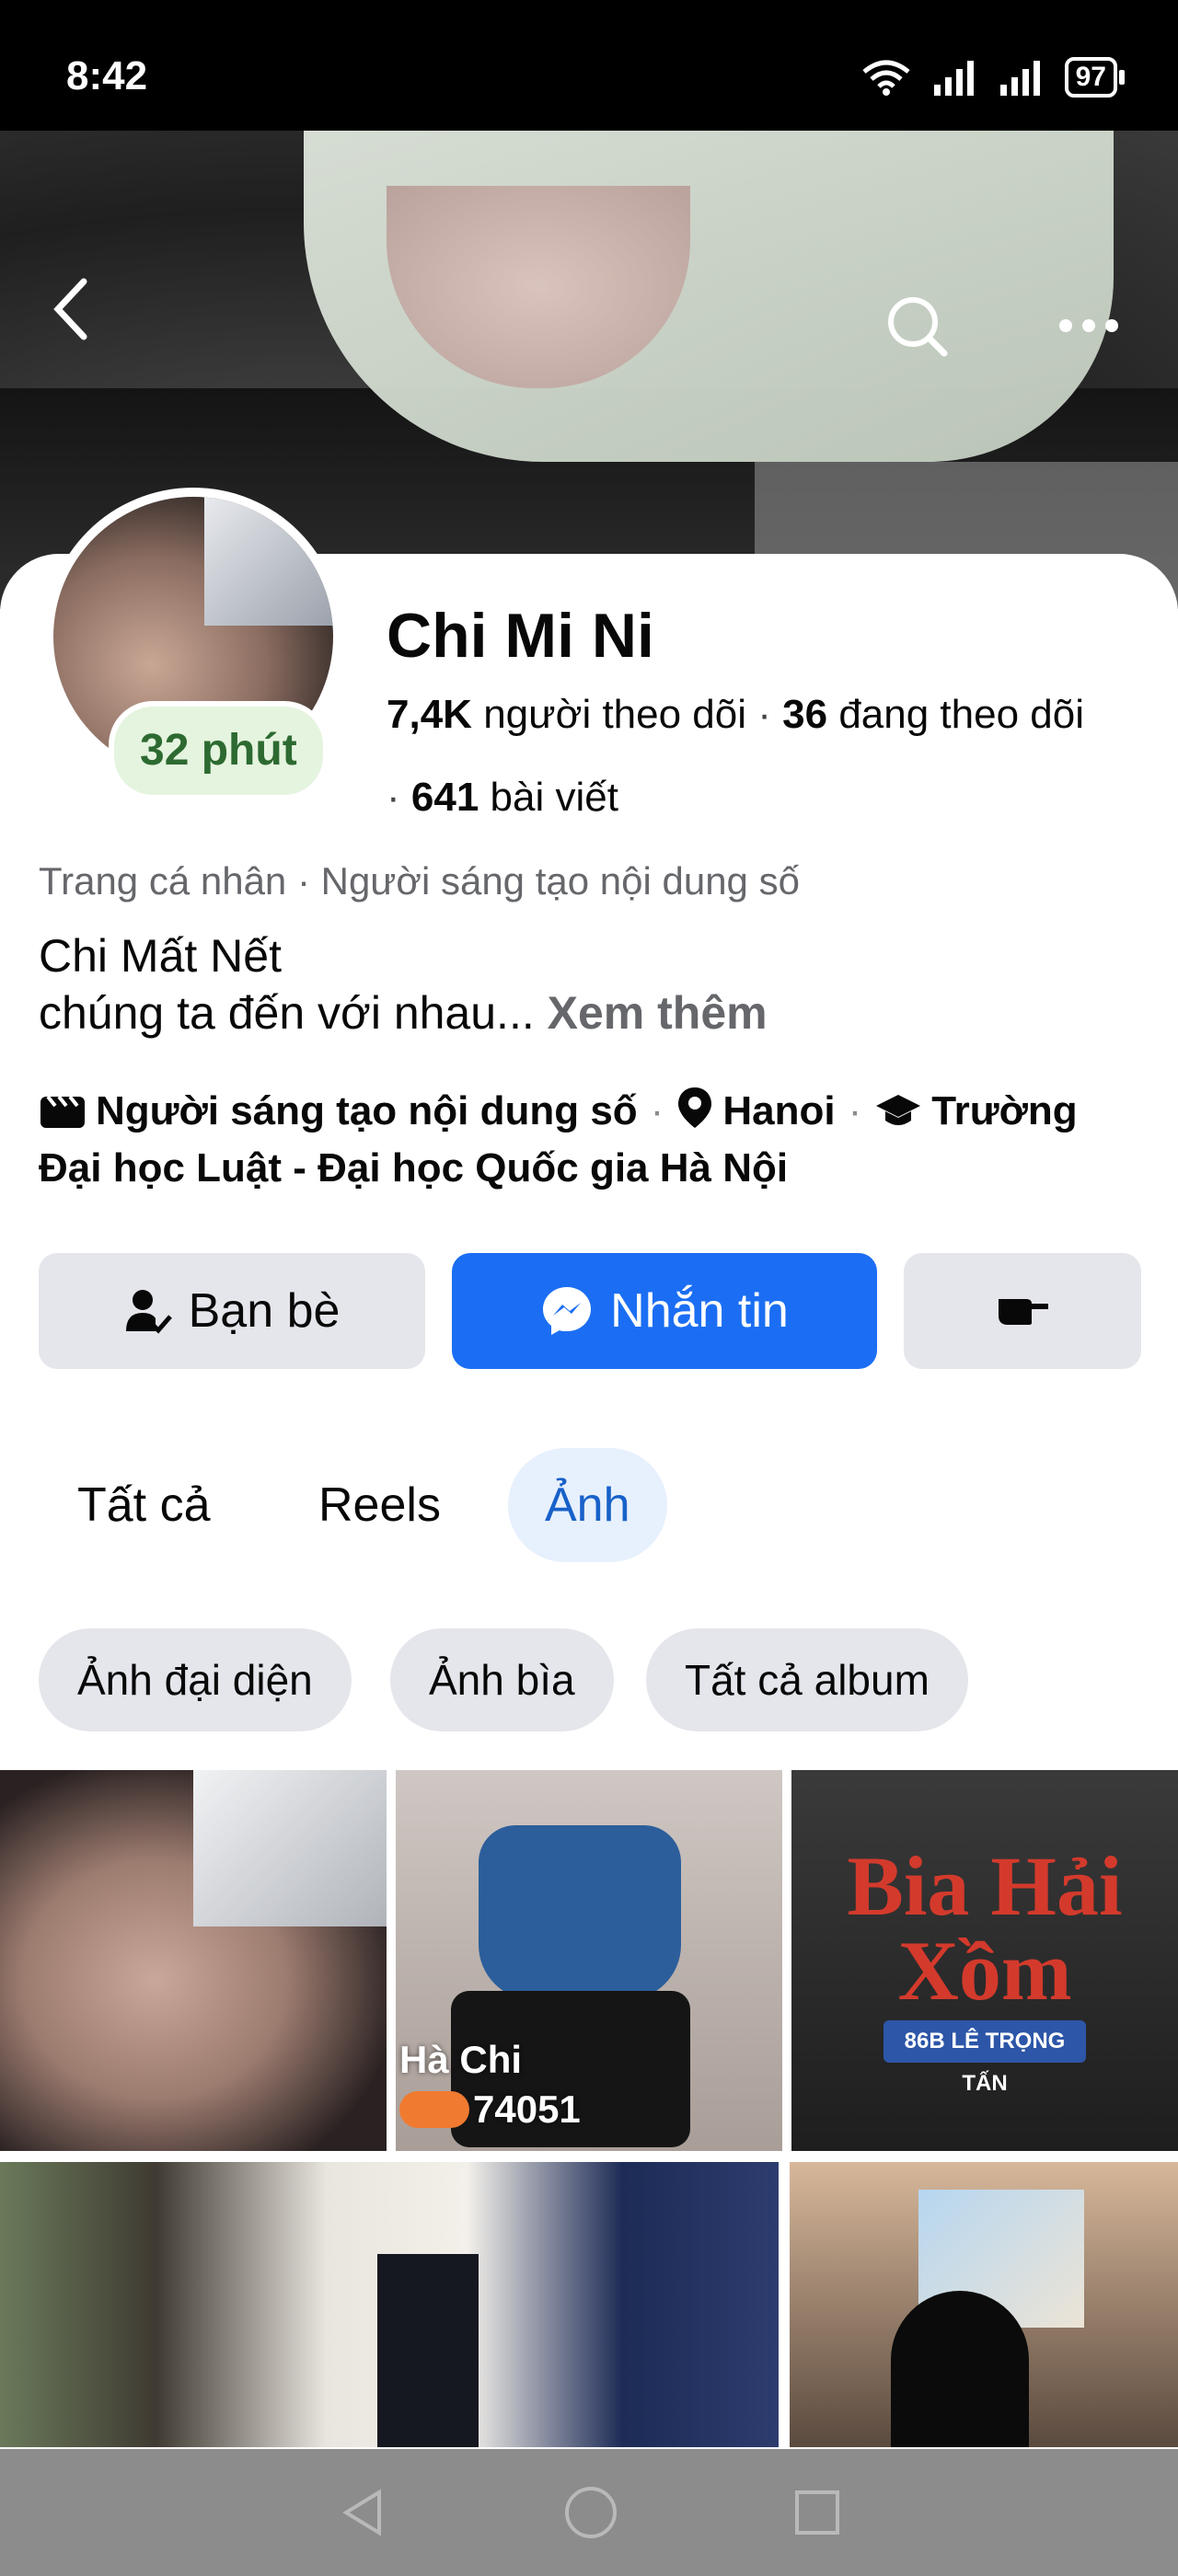 This screenshot has height=2576, width=1178. I want to click on friends-button-label: Bạn bè, so click(264, 1311).